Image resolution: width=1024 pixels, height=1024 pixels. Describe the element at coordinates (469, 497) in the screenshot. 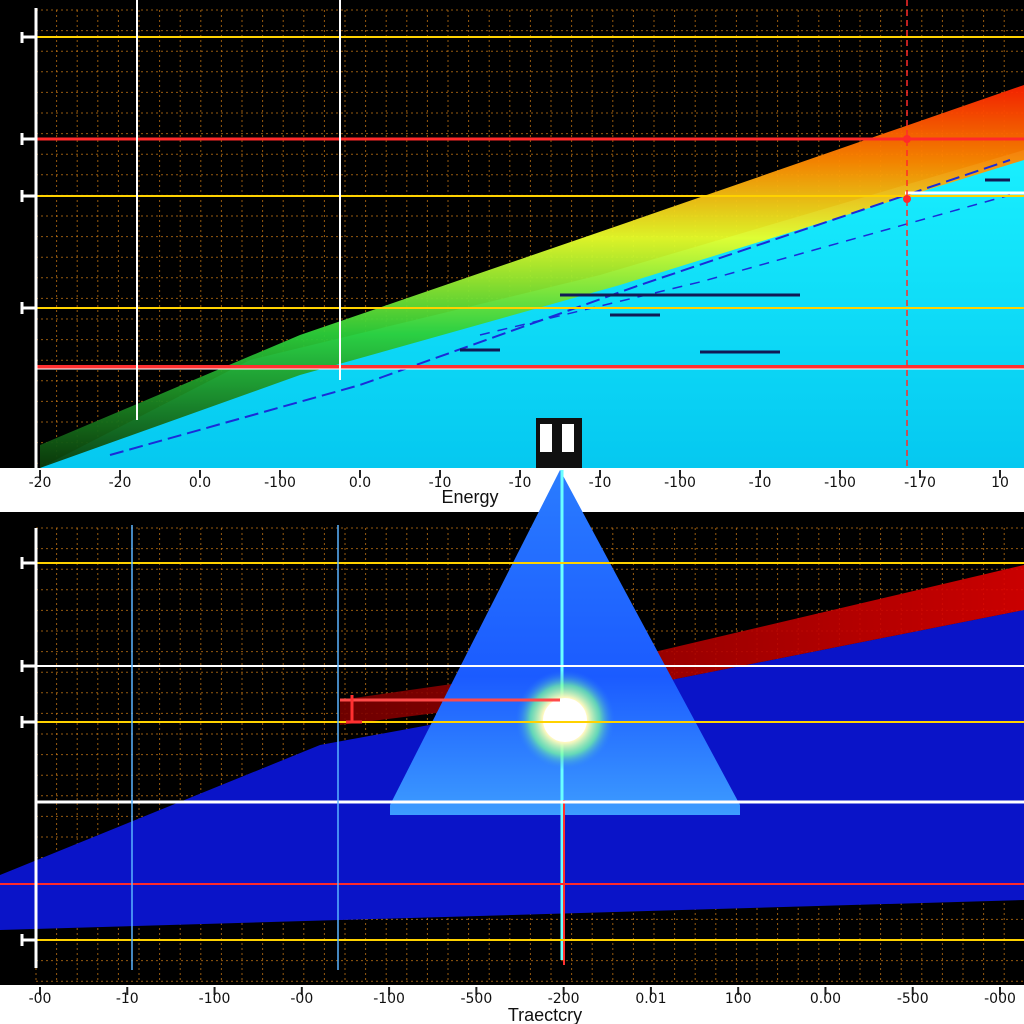

I see `top-x-axis-label: Energy` at that location.